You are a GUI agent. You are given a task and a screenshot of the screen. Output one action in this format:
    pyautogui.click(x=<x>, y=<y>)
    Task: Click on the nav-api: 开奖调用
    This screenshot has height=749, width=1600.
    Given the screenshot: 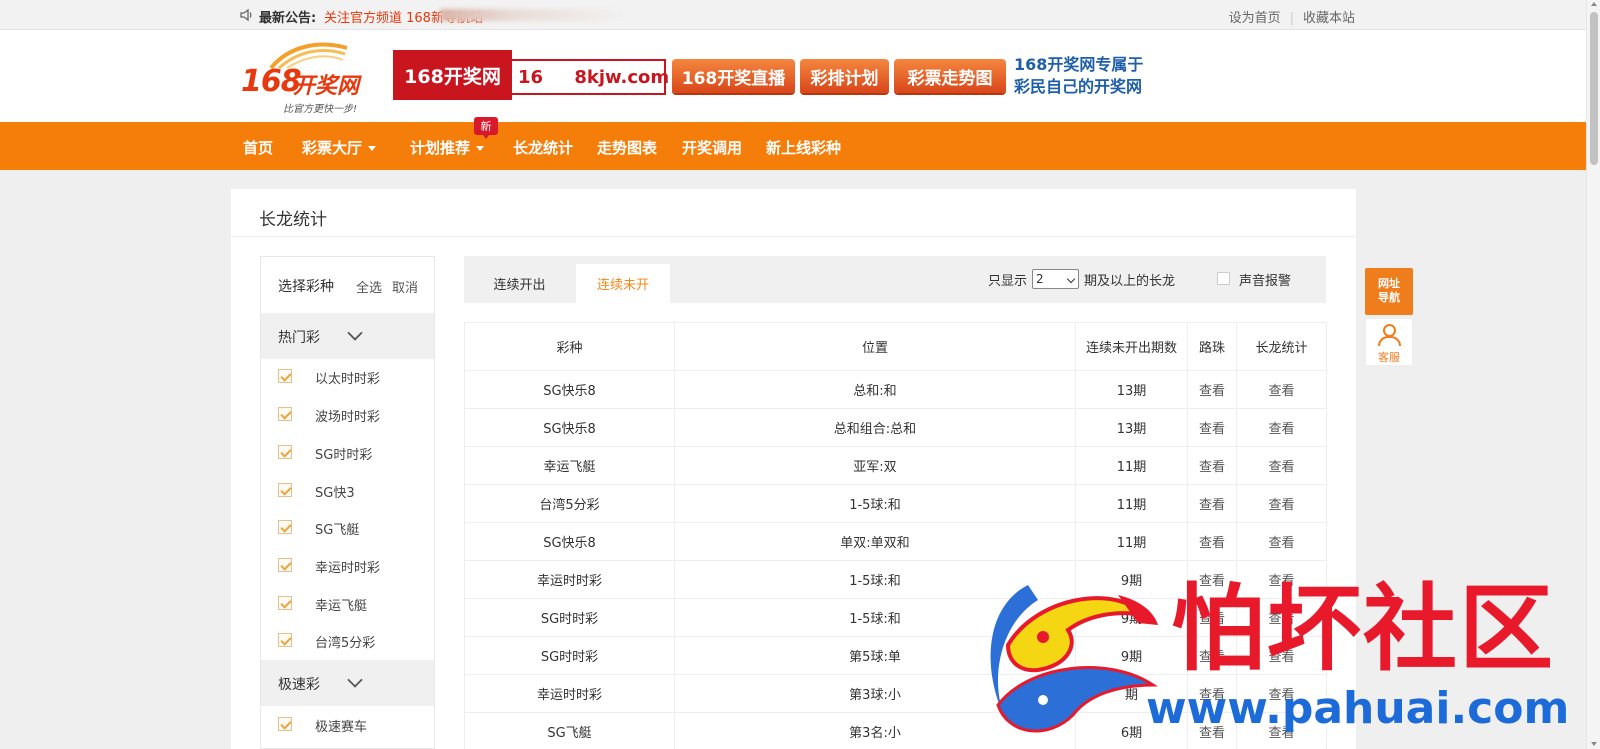 What is the action you would take?
    pyautogui.click(x=712, y=147)
    